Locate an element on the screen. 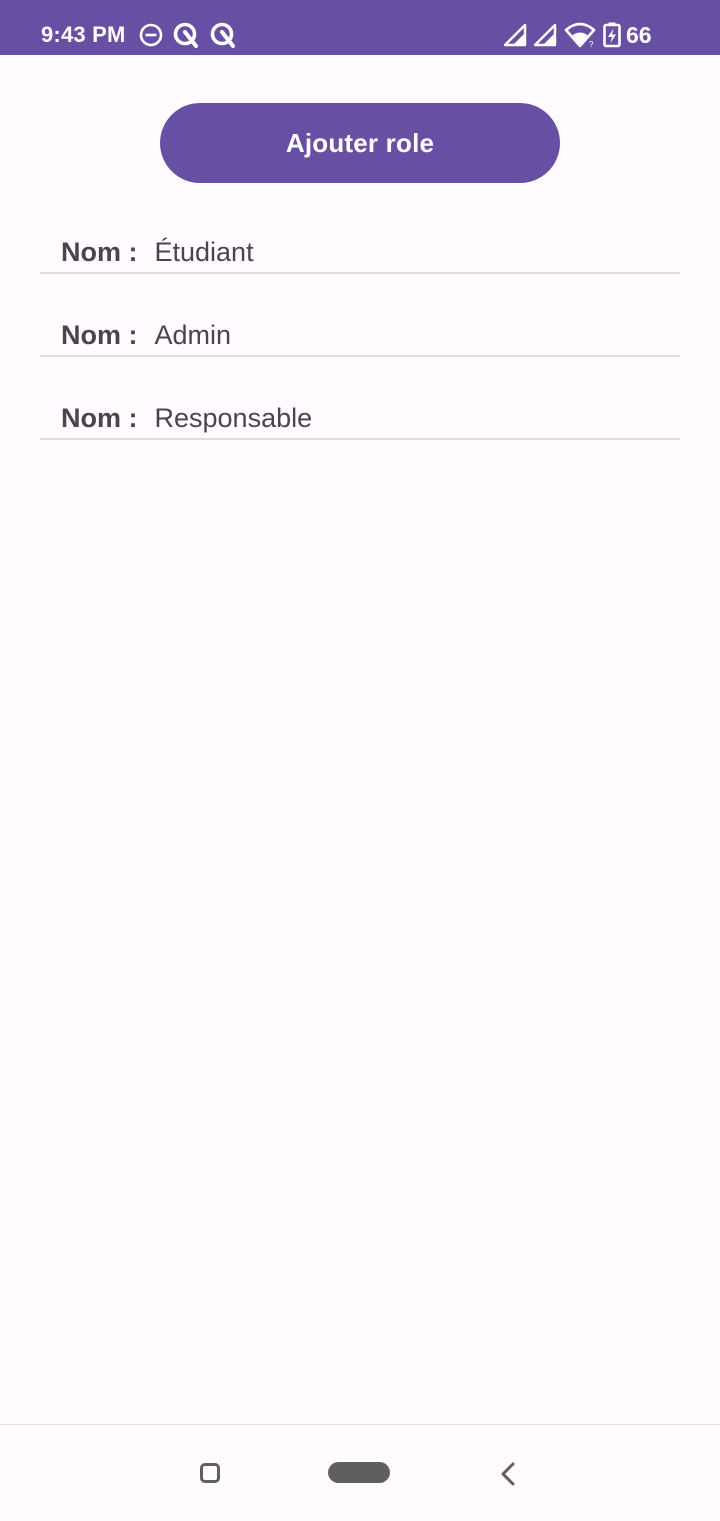 The image size is (720, 1521). add-role-button-label: Ajouter role is located at coordinates (360, 142).